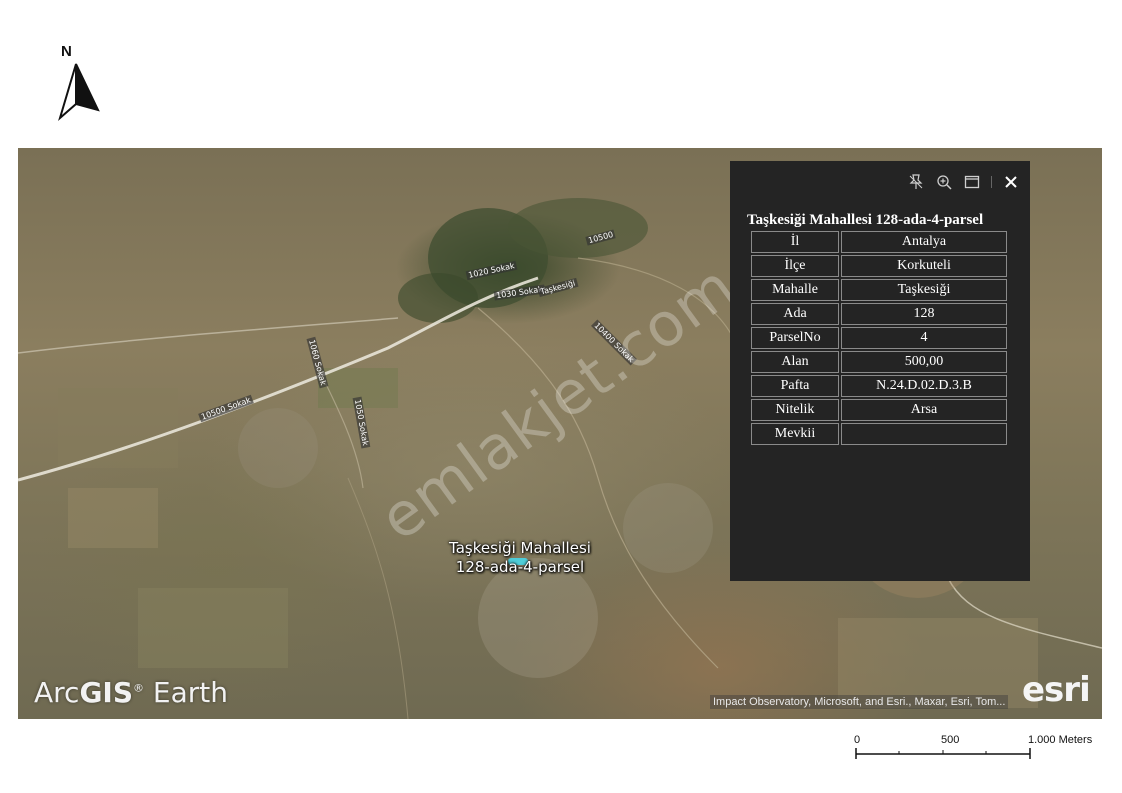  I want to click on dock-icon, so click(972, 182).